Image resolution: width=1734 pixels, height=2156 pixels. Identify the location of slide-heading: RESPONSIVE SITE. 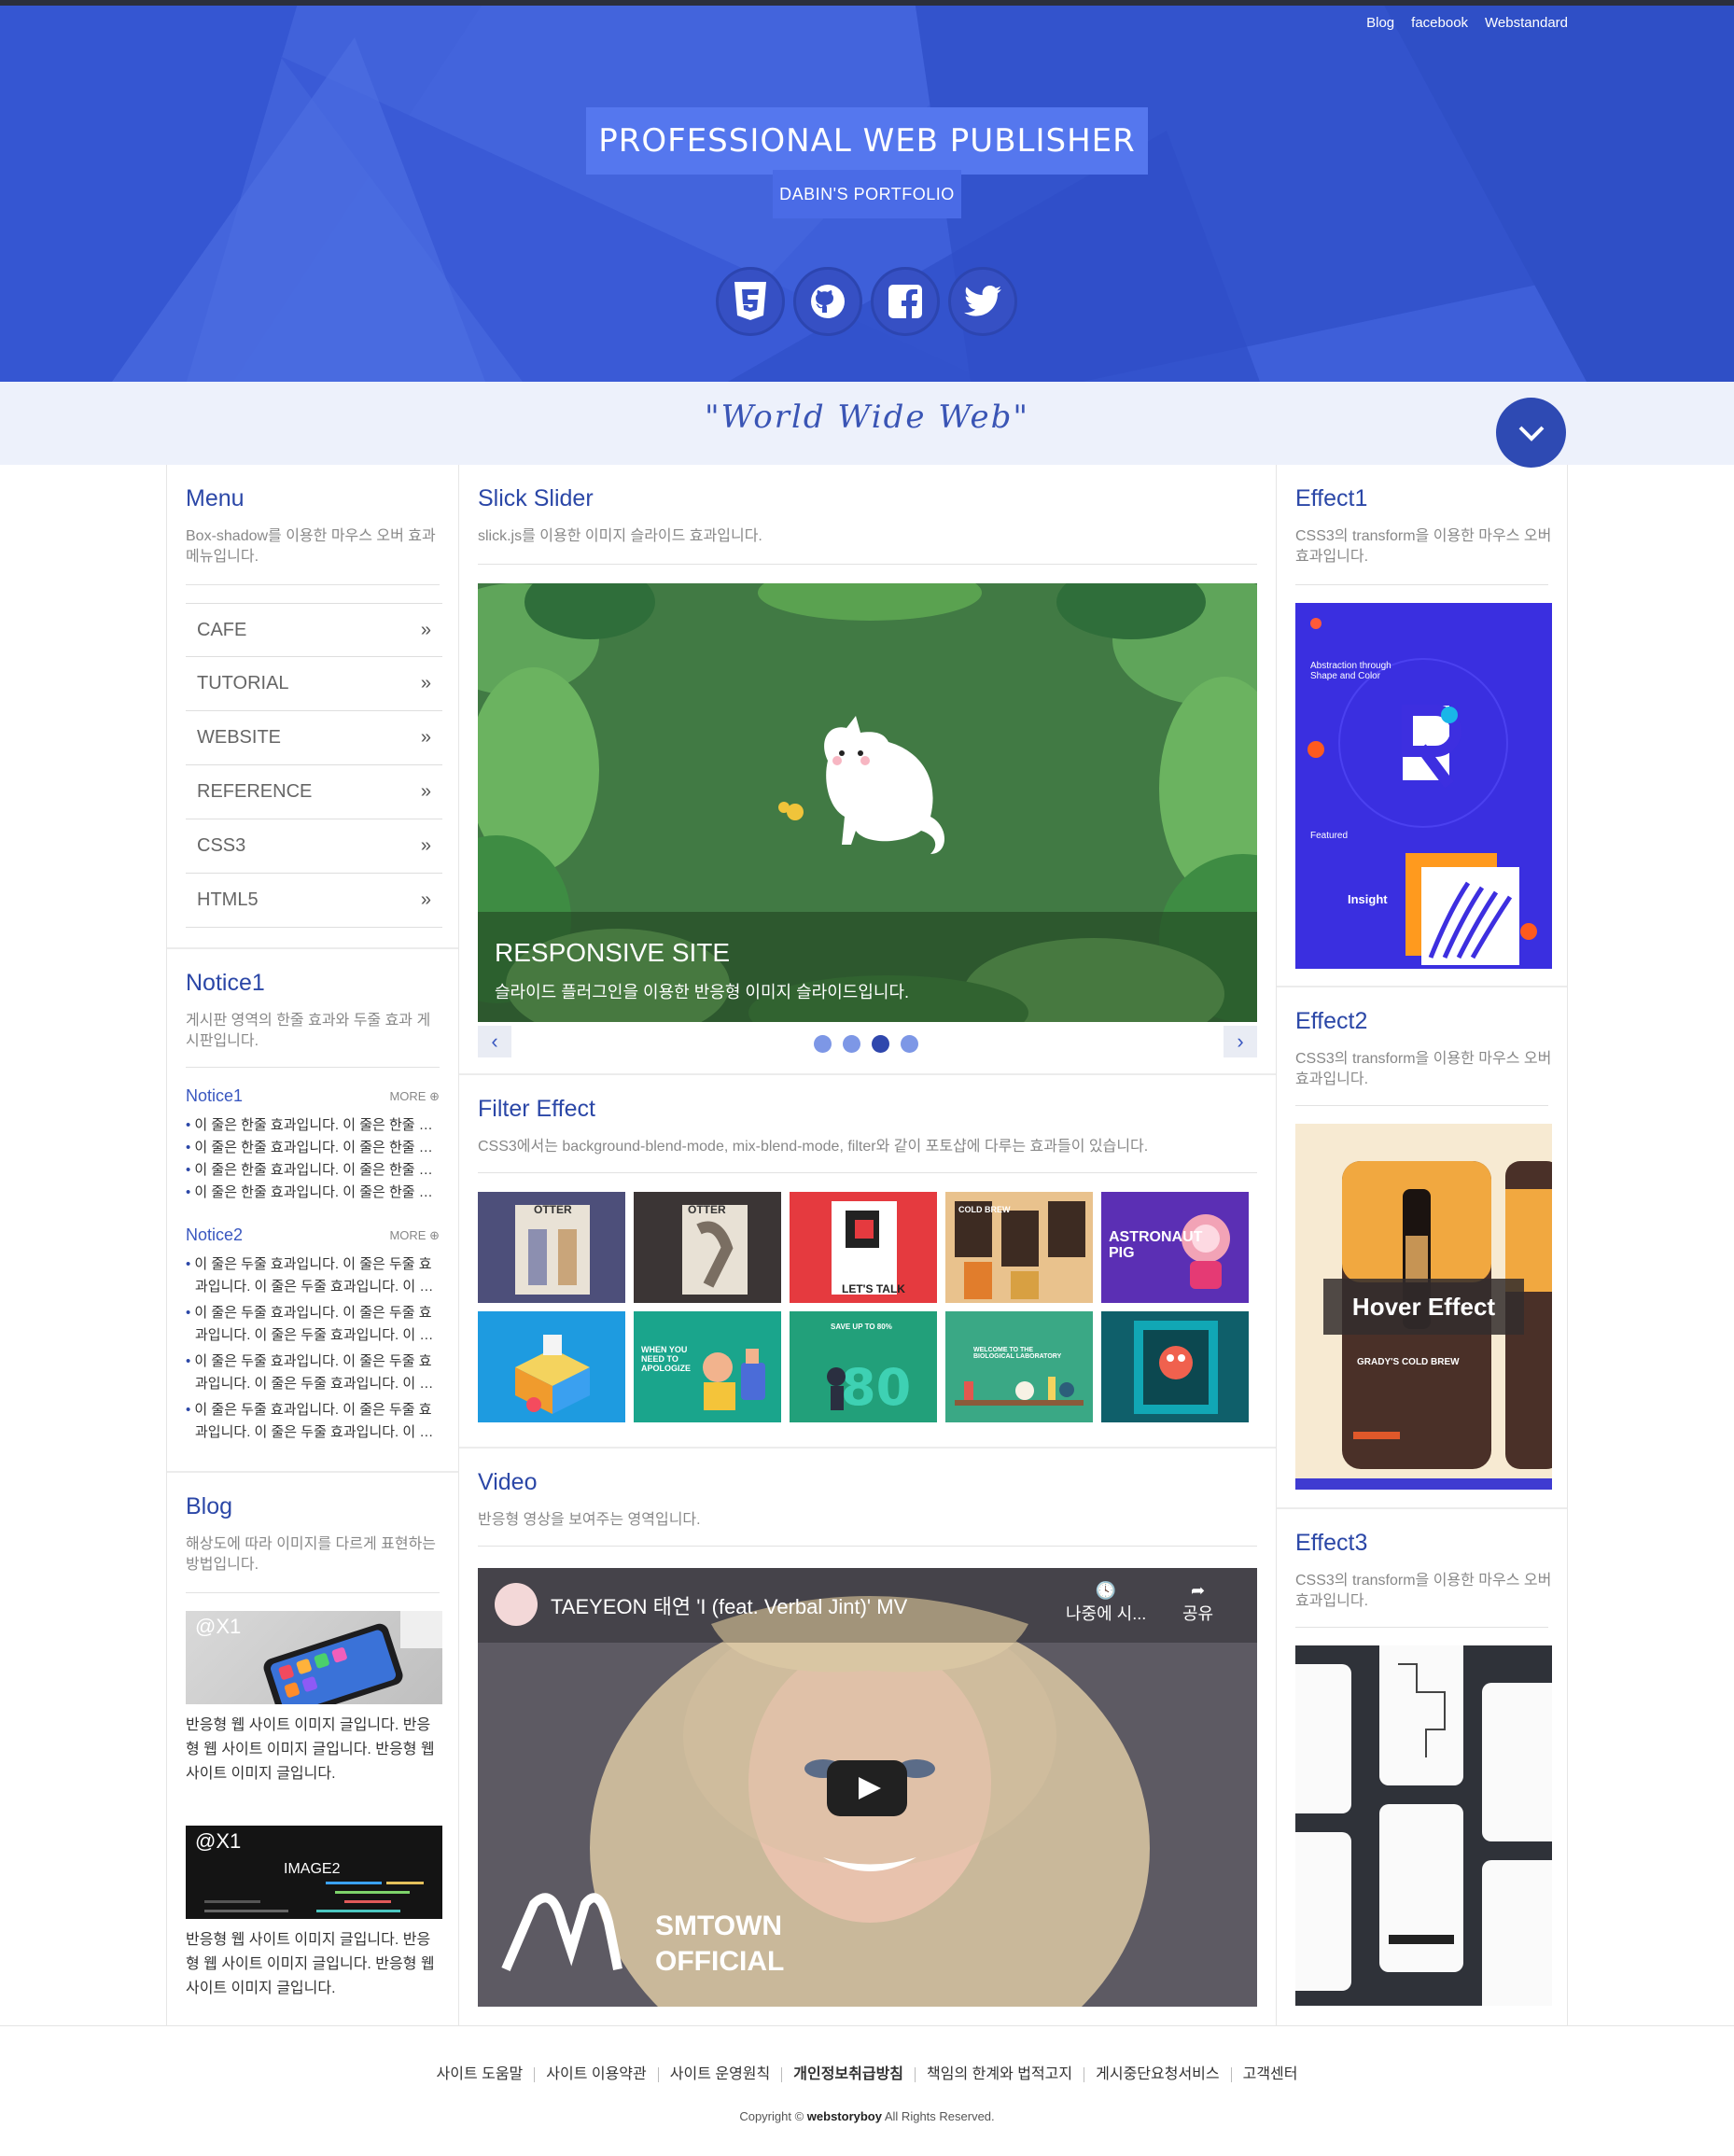
(613, 952).